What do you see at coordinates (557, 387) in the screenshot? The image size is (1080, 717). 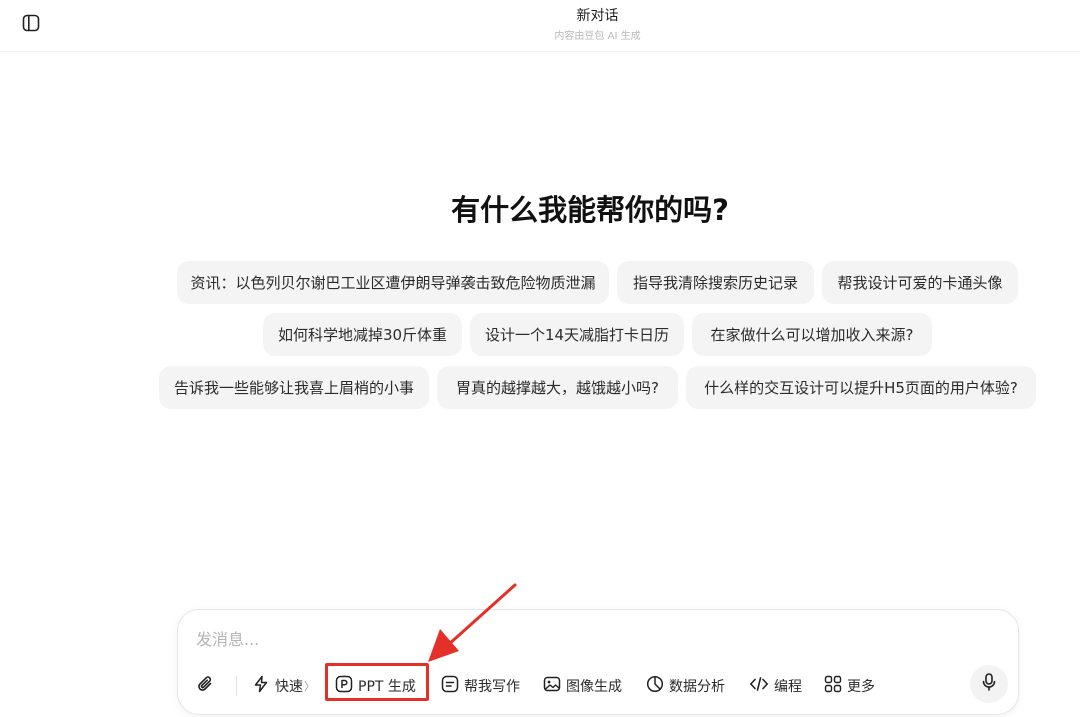 I see `suggestion-chip: 胃真的越撑越大，越饿越小吗?` at bounding box center [557, 387].